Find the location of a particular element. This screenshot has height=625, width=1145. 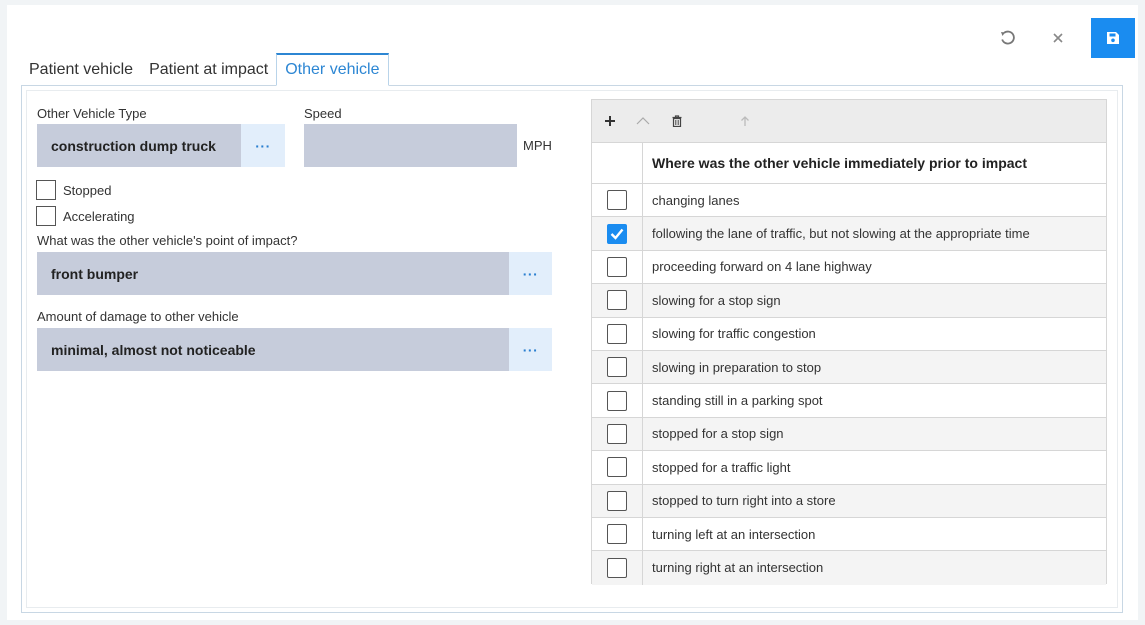

save-button is located at coordinates (1113, 38).